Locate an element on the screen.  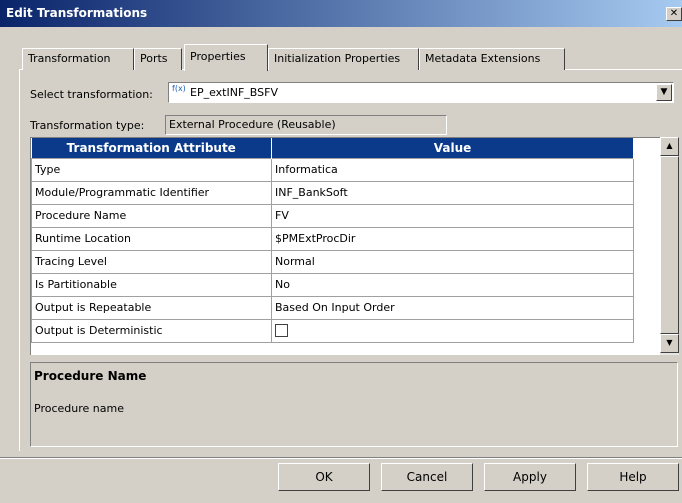
table-row: Output is Deterministic is located at coordinates (332, 330).